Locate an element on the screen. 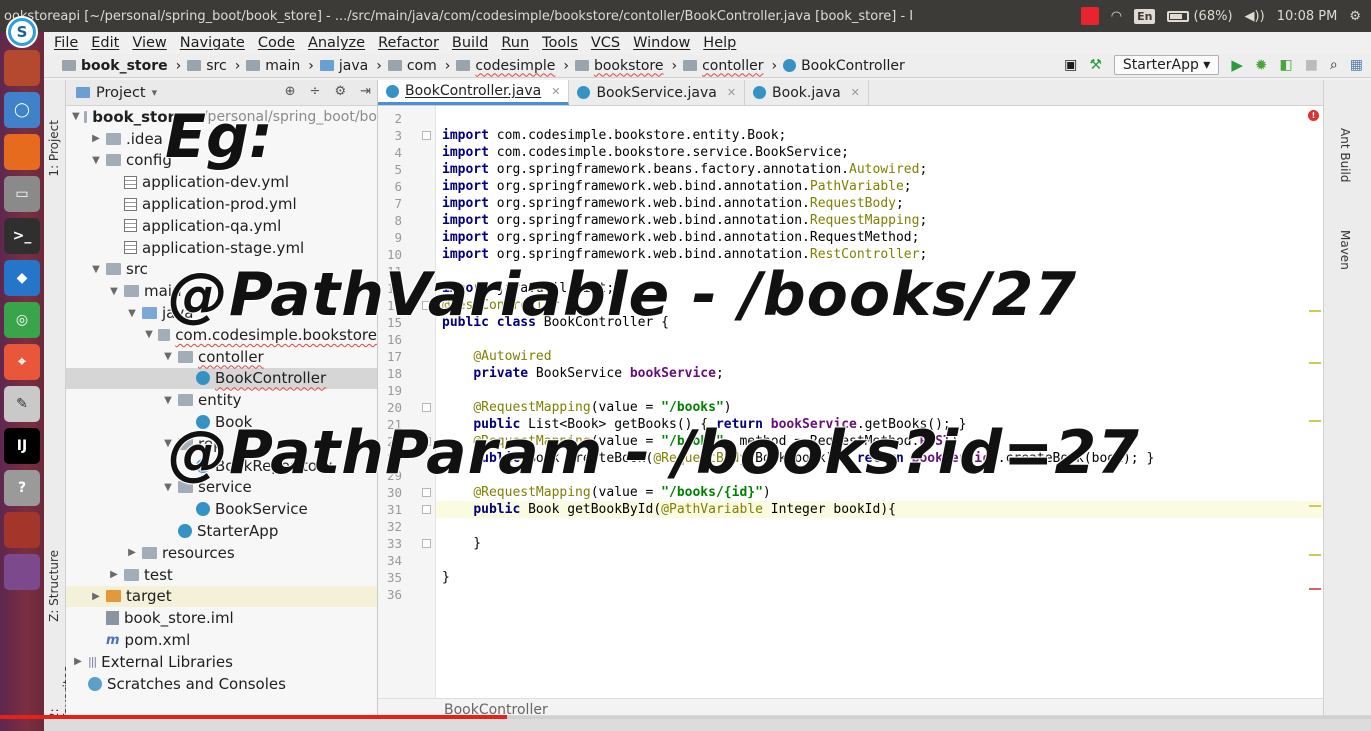 This screenshot has width=1371, height=731. menu-run: Run is located at coordinates (515, 43).